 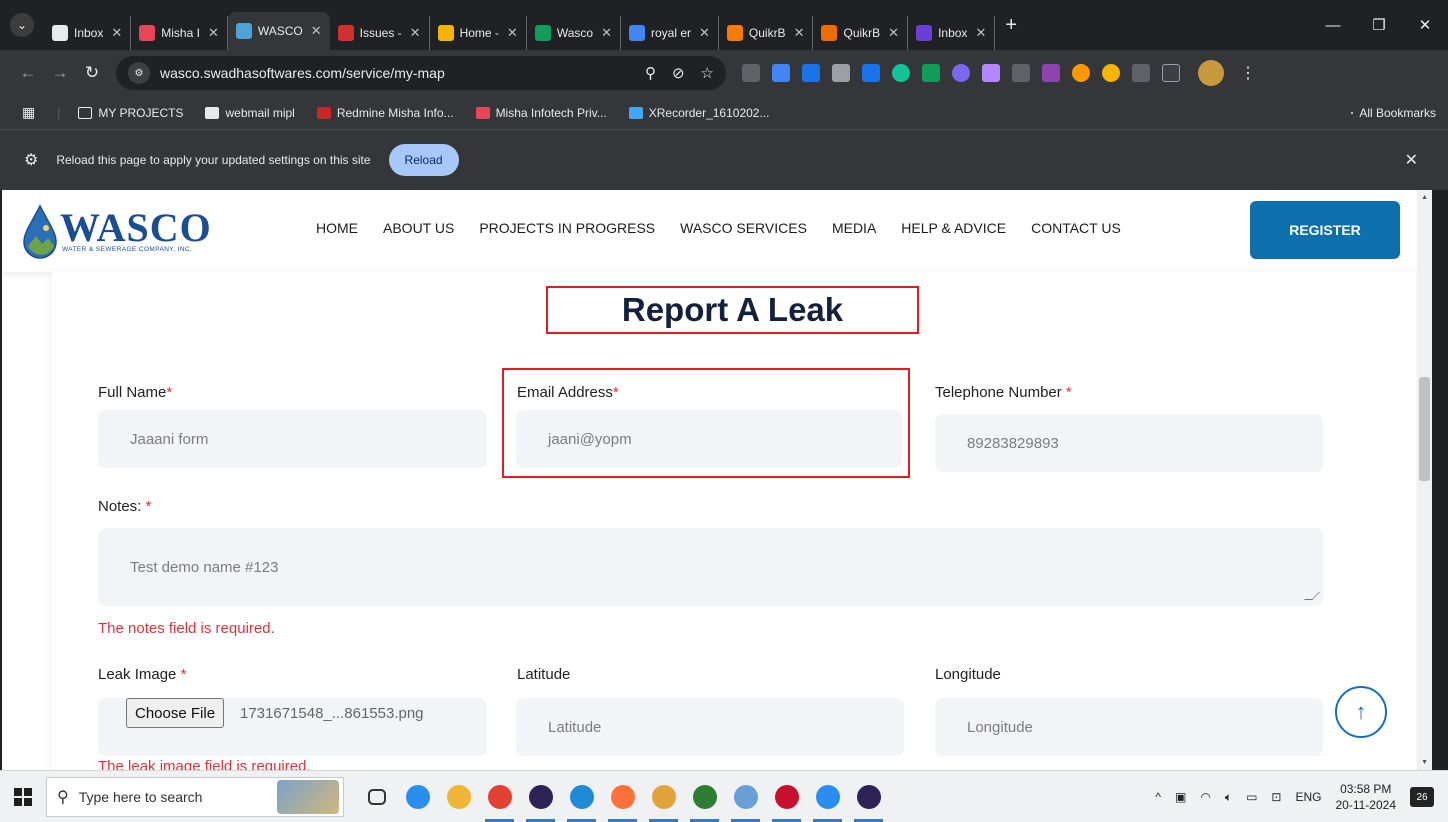 What do you see at coordinates (743, 228) in the screenshot?
I see `nav-wasco-services: WASCO SERVICES` at bounding box center [743, 228].